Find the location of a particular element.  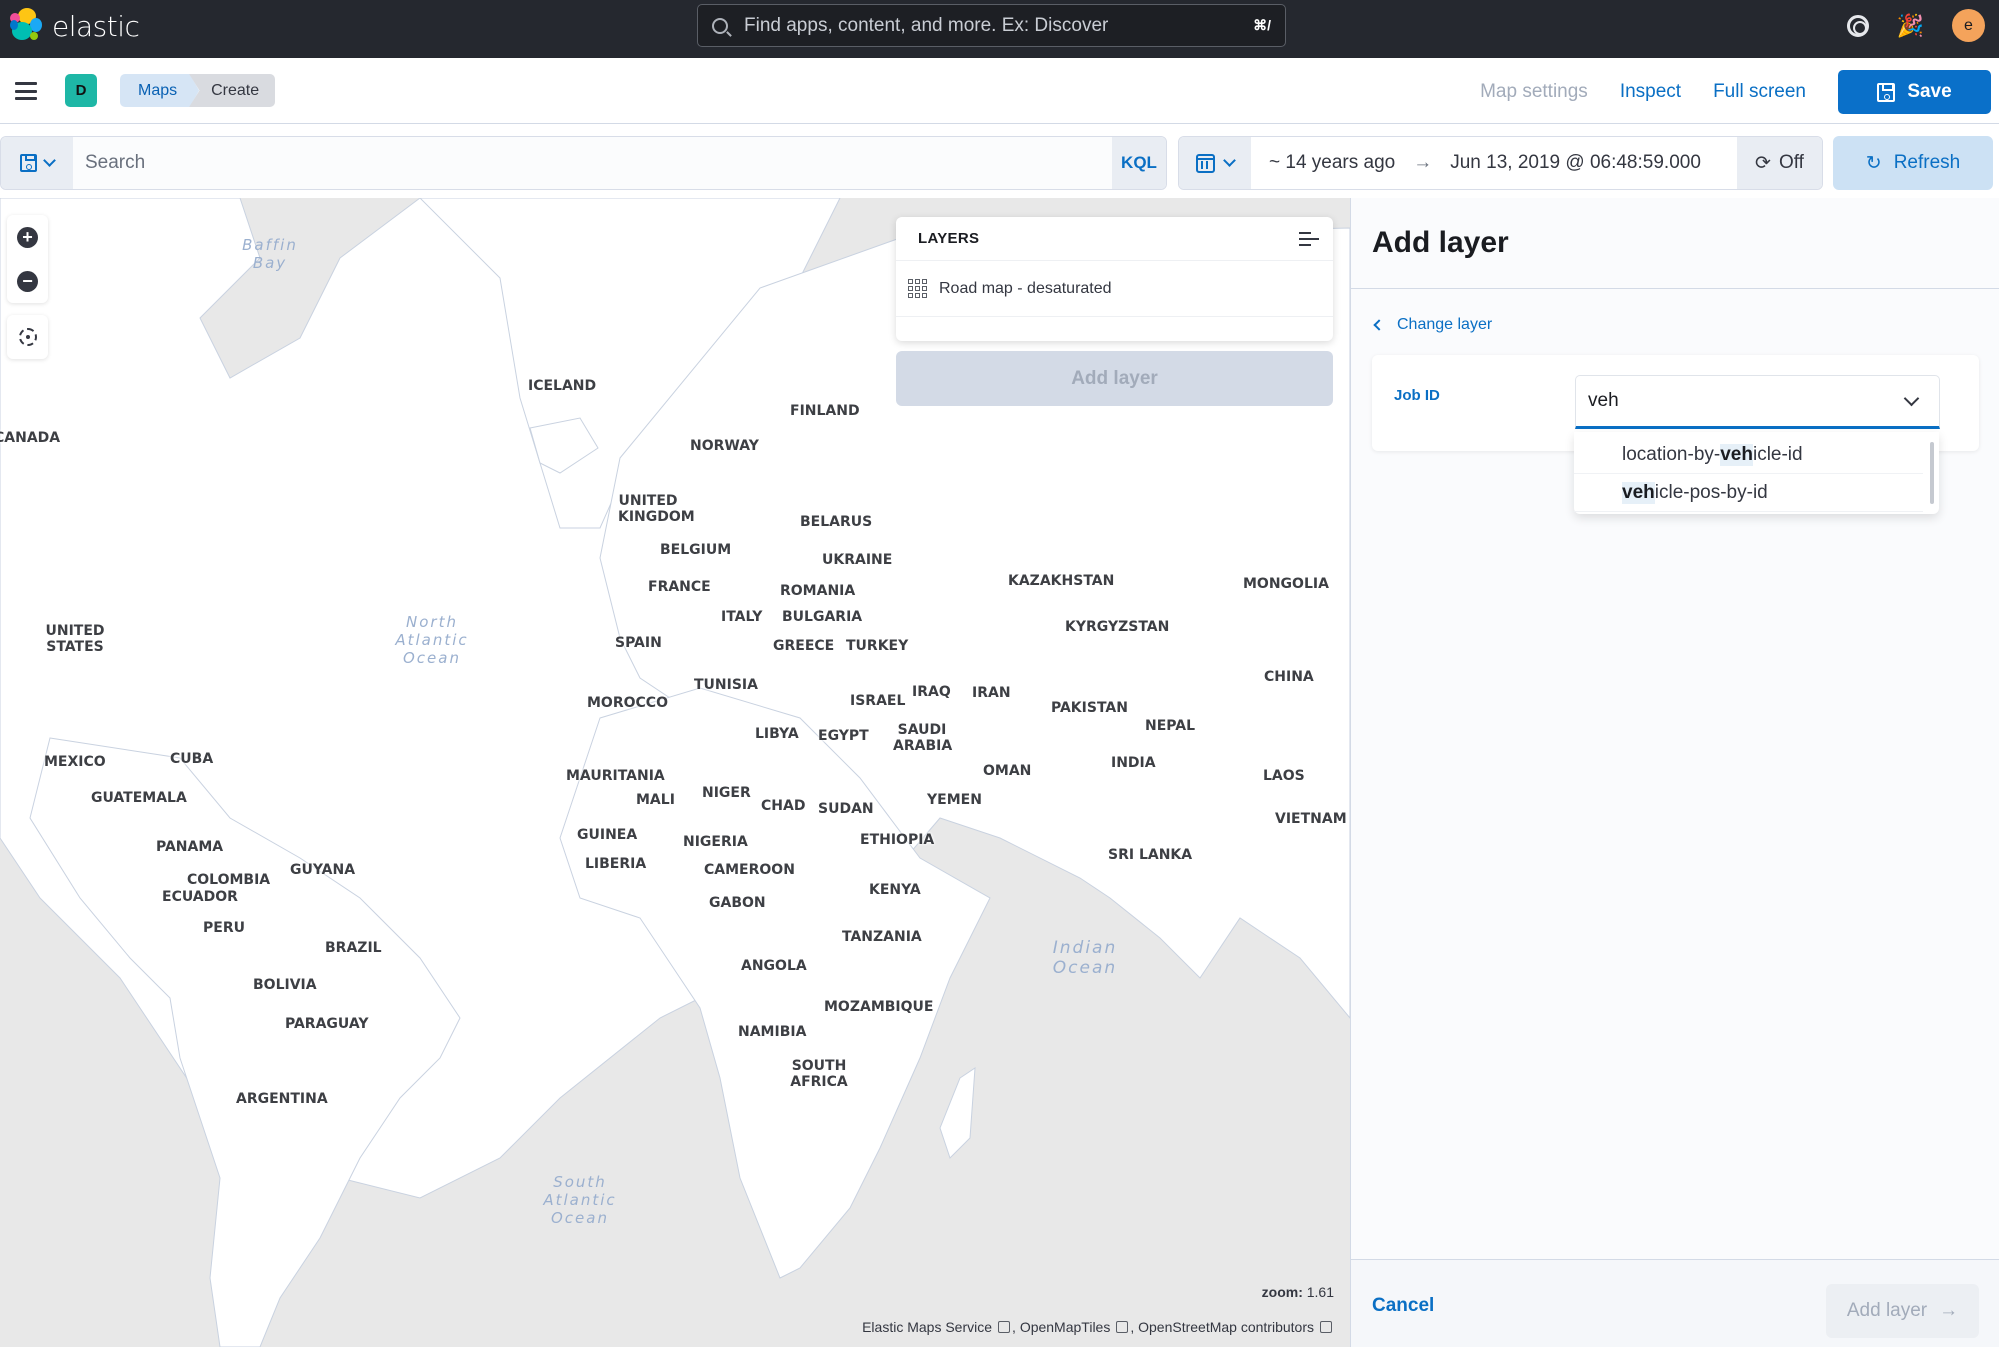

map-label: BOLIVIA is located at coordinates (285, 985).